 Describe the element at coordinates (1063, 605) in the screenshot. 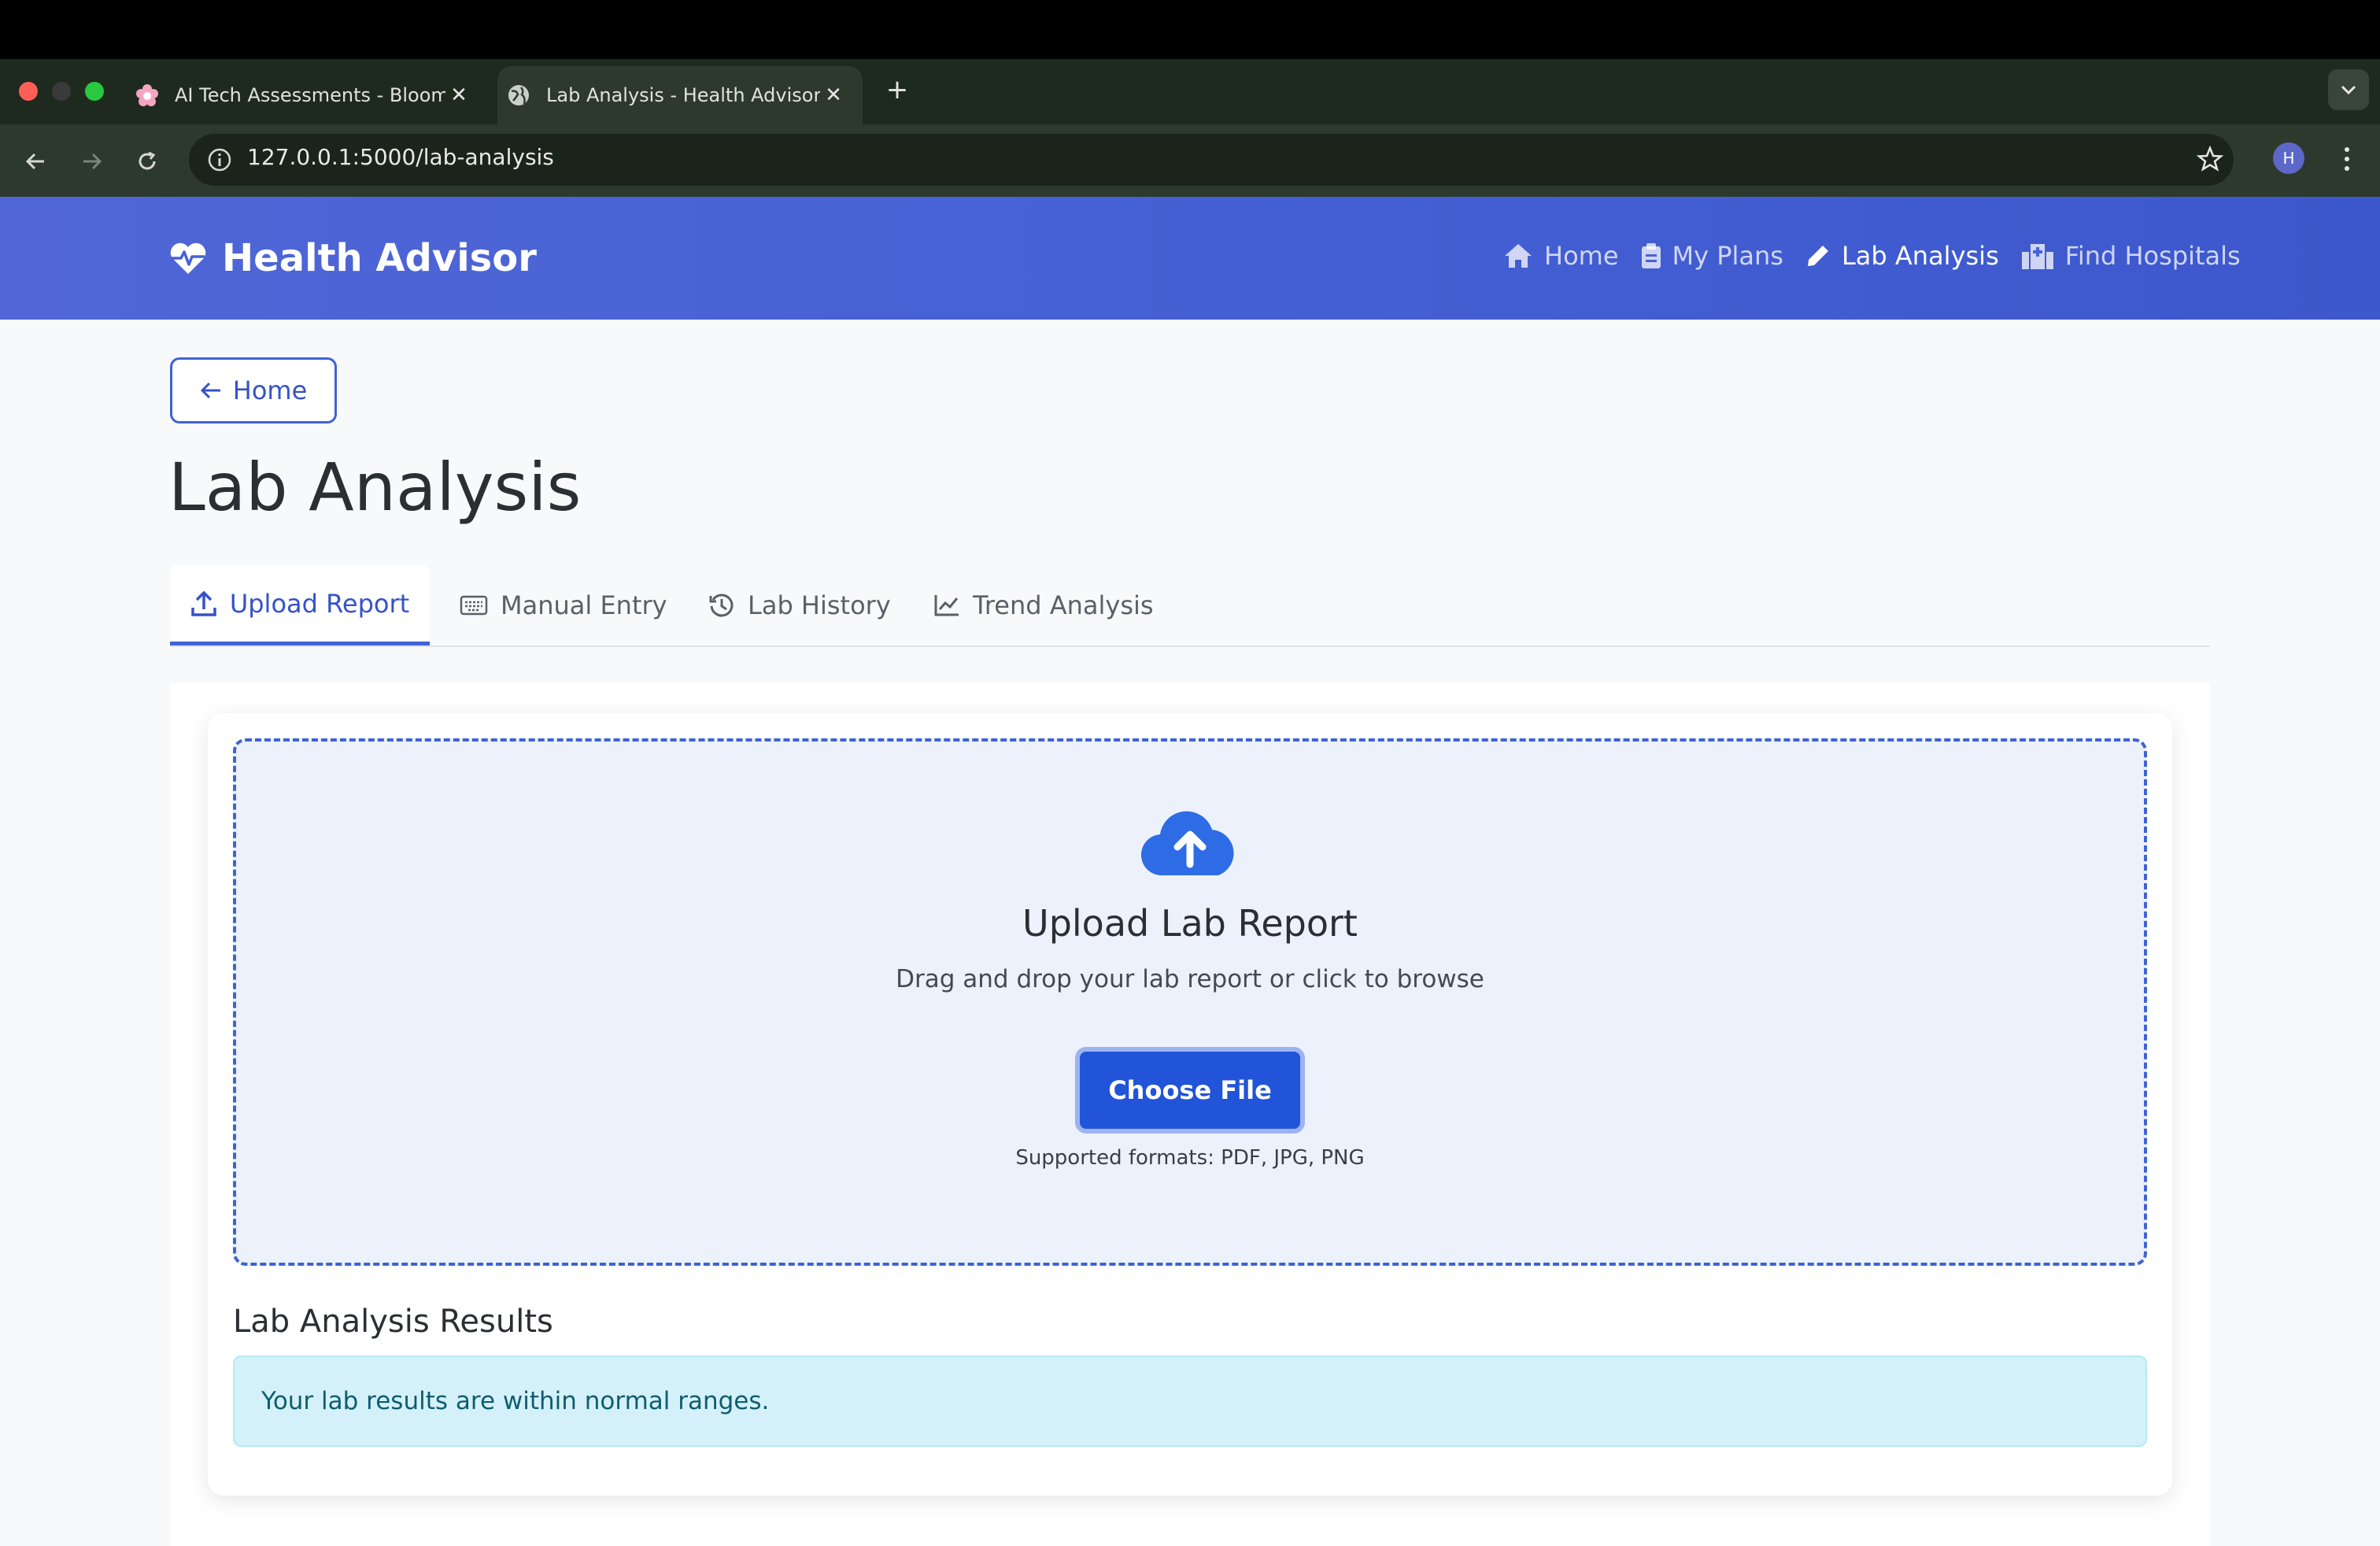

I see `tab-trend-analysis-label: Trend Analysis` at that location.